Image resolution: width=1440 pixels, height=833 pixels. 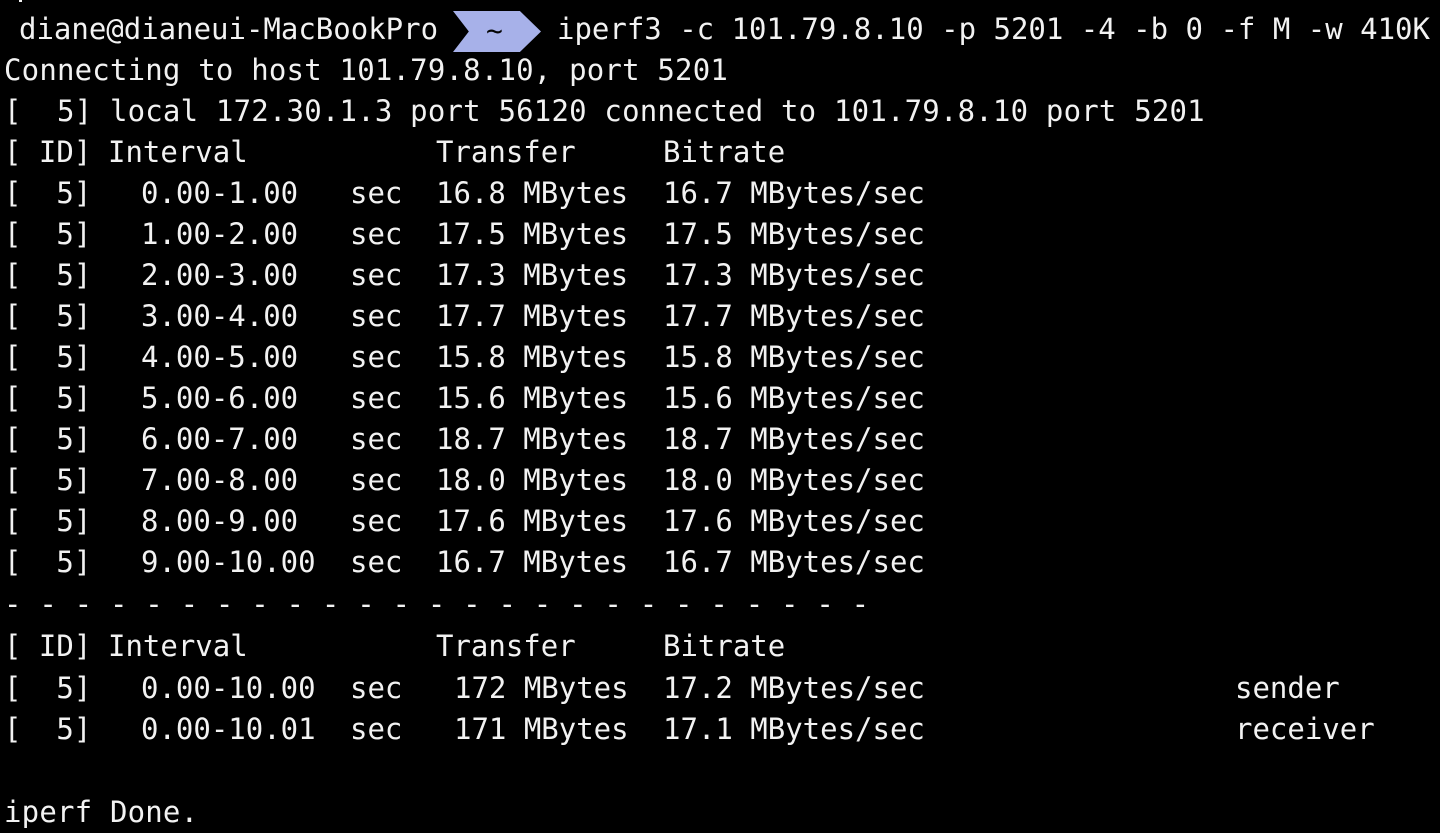 What do you see at coordinates (494, 30) in the screenshot?
I see `prompt-directory: ~` at bounding box center [494, 30].